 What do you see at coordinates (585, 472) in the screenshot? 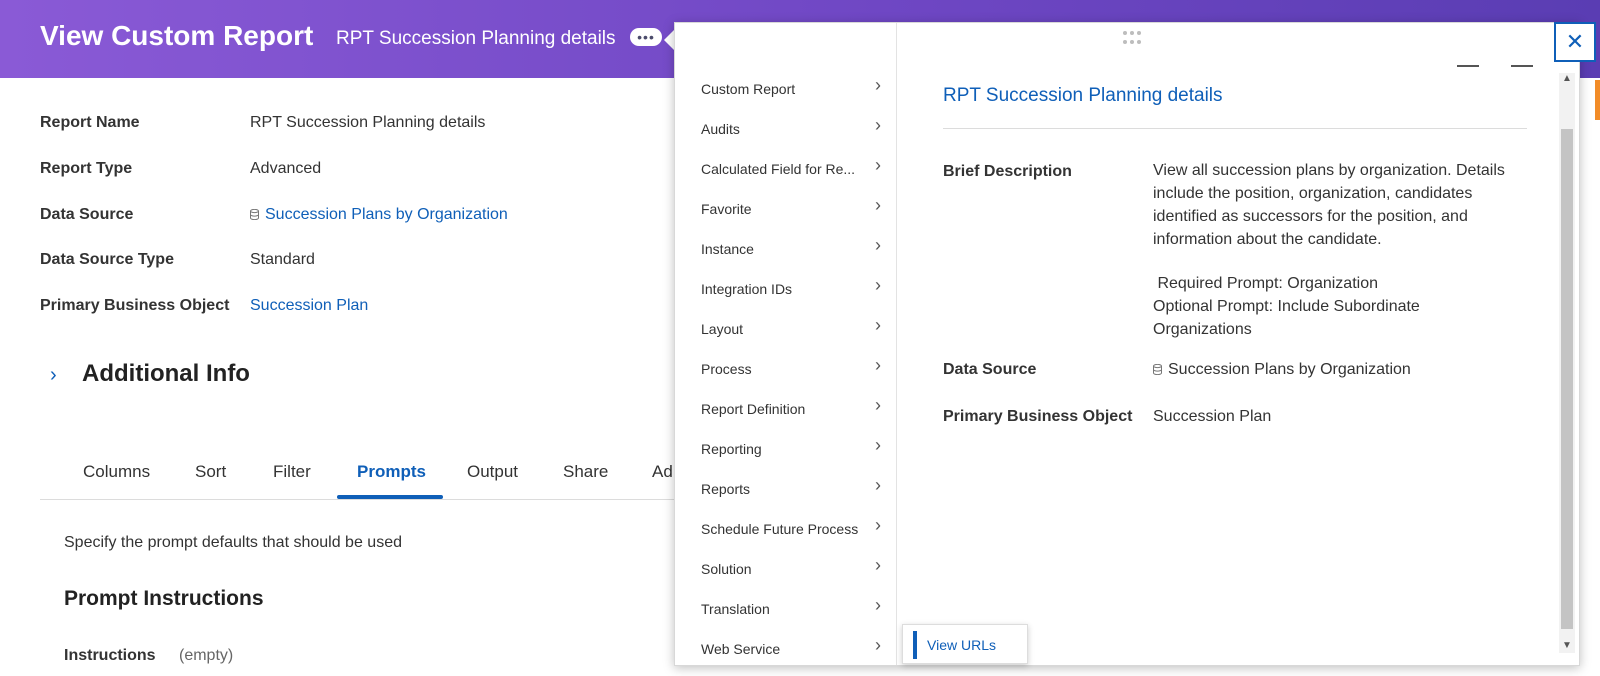
I see `tab-share: Share` at bounding box center [585, 472].